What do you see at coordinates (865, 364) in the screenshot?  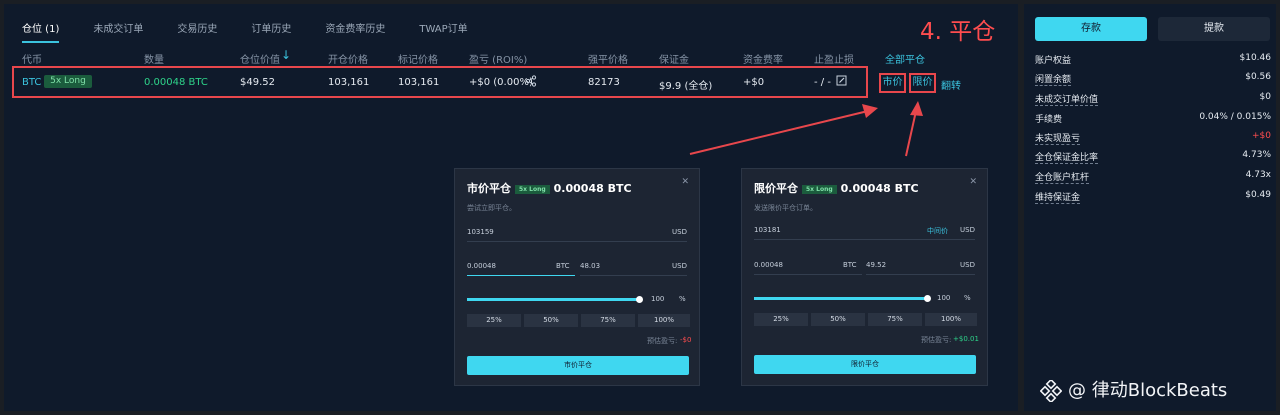 I see `limit-close-confirm-button: 限价平仓` at bounding box center [865, 364].